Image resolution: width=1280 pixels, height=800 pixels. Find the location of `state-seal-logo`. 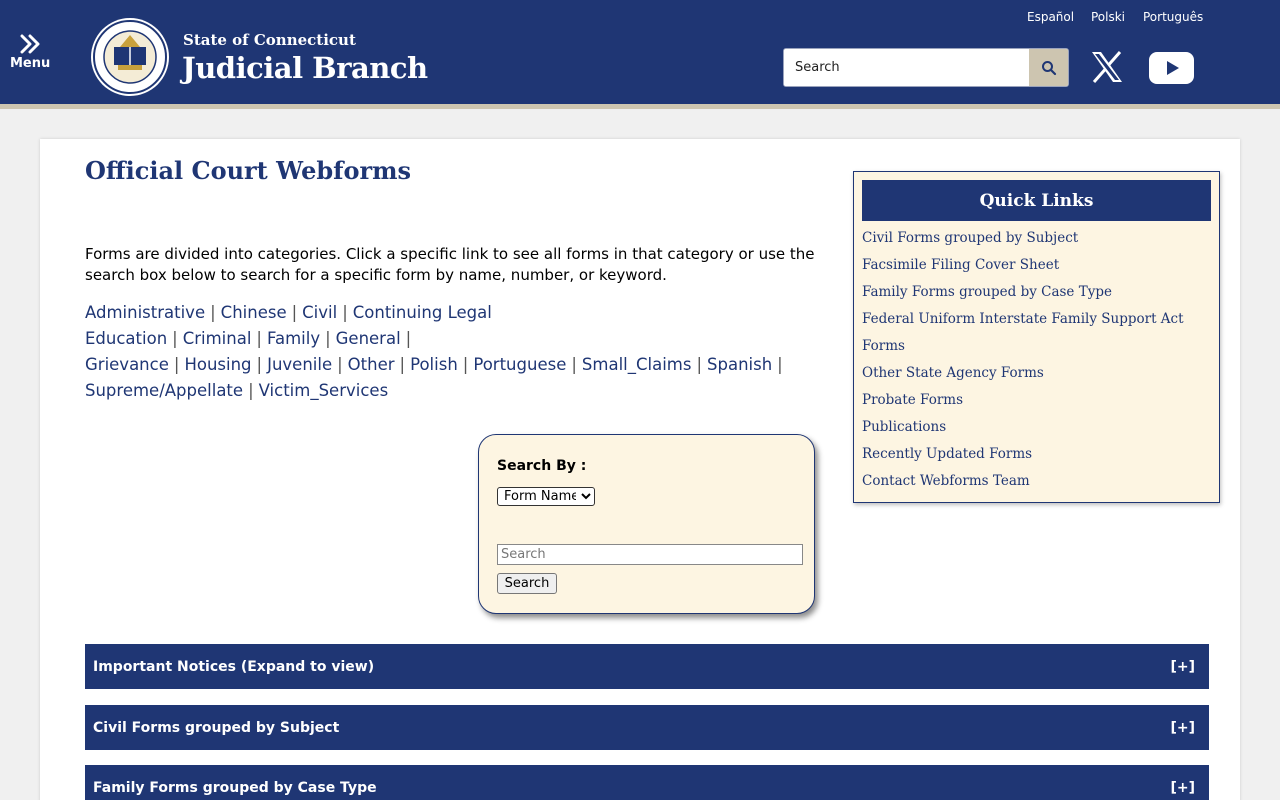

state-seal-logo is located at coordinates (130, 57).